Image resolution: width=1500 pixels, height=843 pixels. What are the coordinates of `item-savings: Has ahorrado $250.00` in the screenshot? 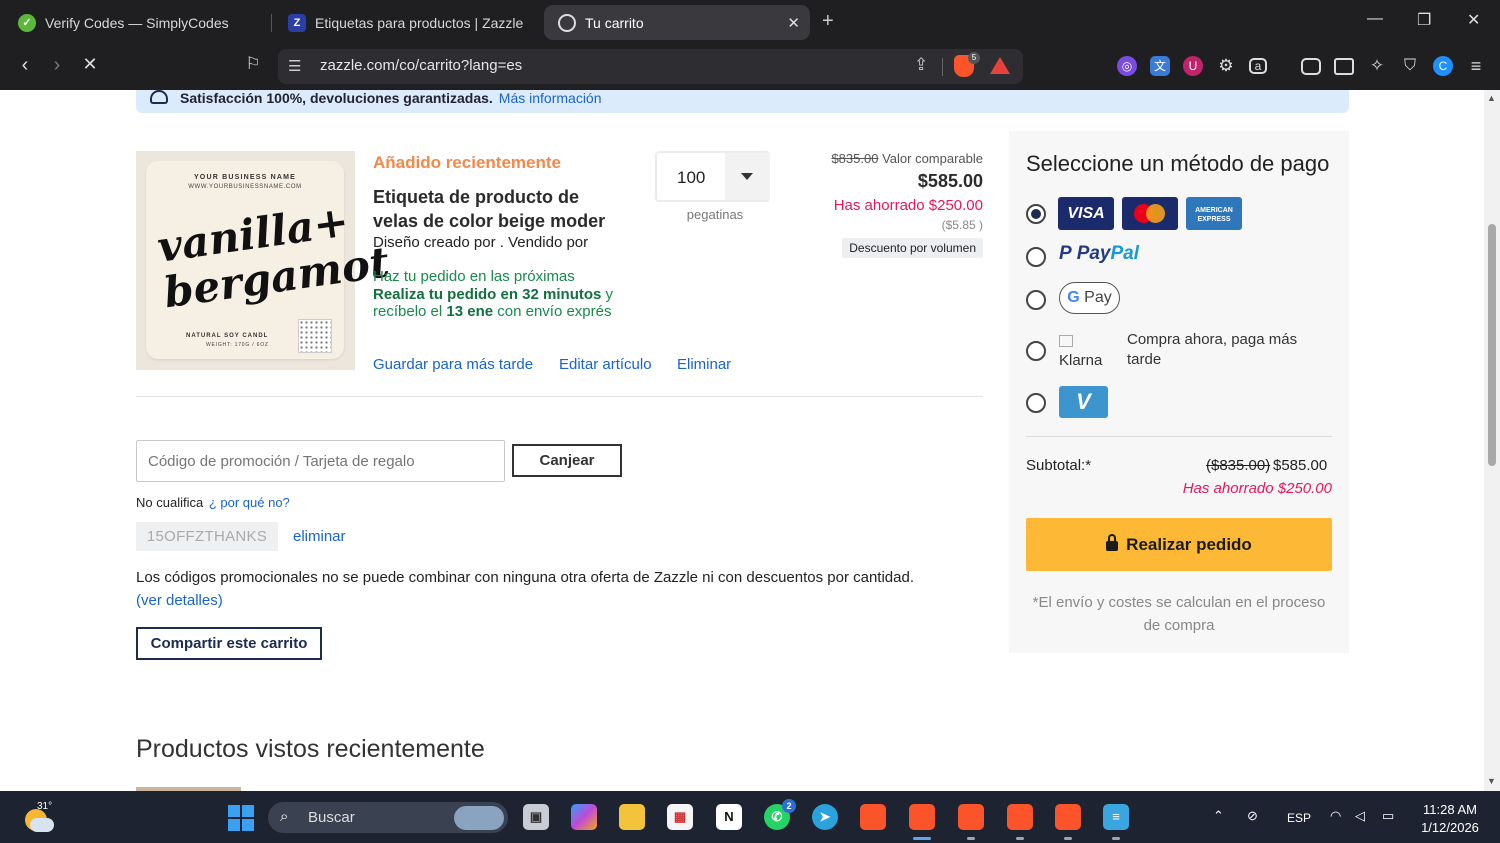 It's located at (908, 205).